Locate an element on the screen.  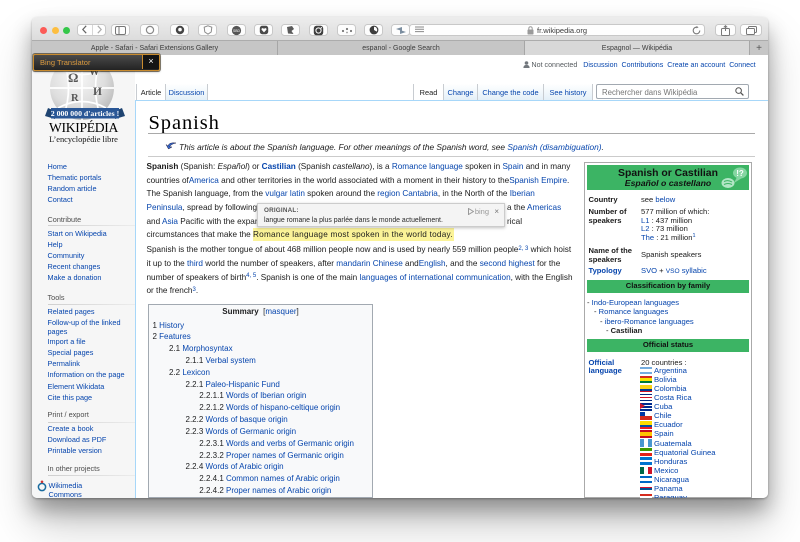
svg-text: SBD is located at coordinates (237, 31).